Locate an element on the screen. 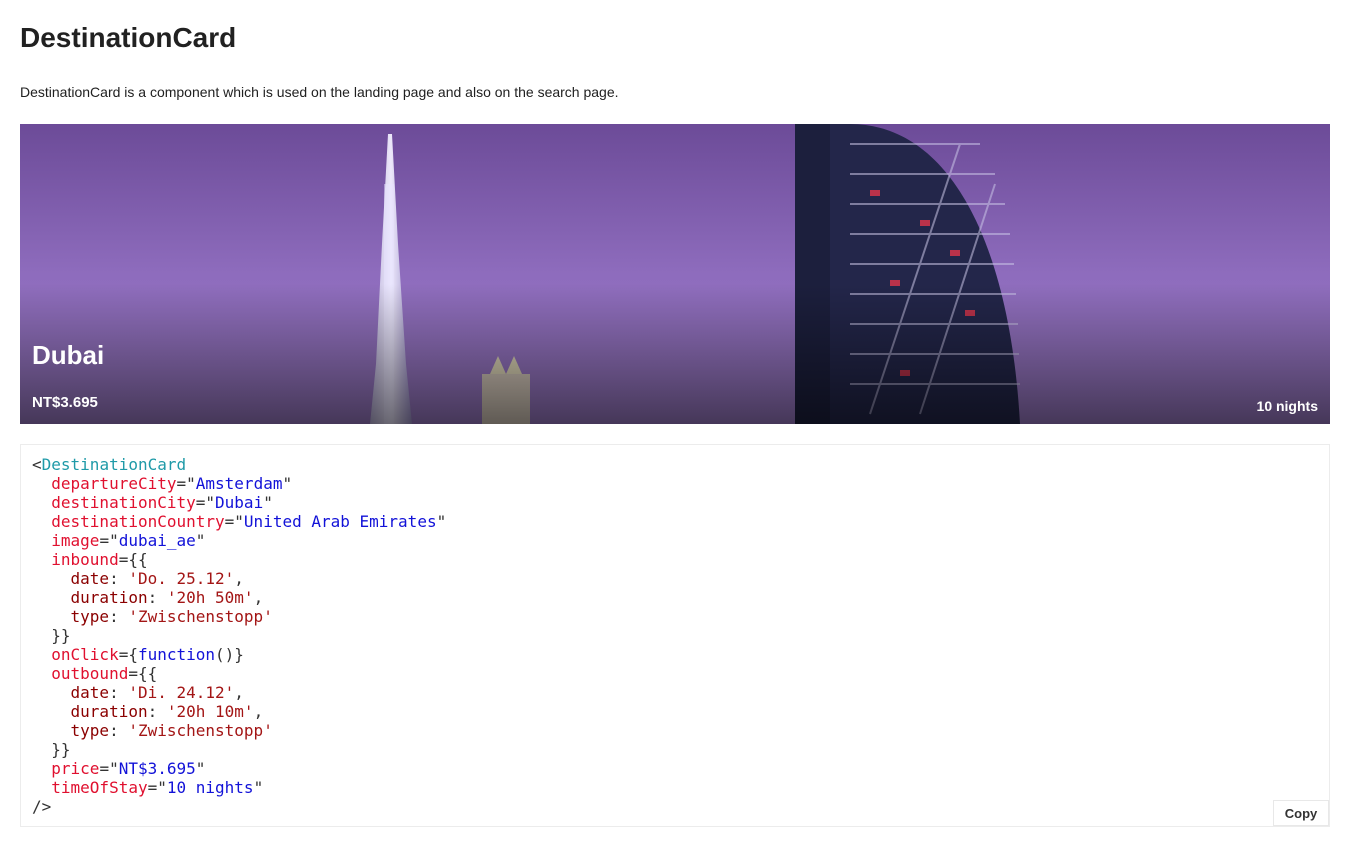 The width and height of the screenshot is (1350, 847). code-value: United Arab Emirates is located at coordinates (340, 521).